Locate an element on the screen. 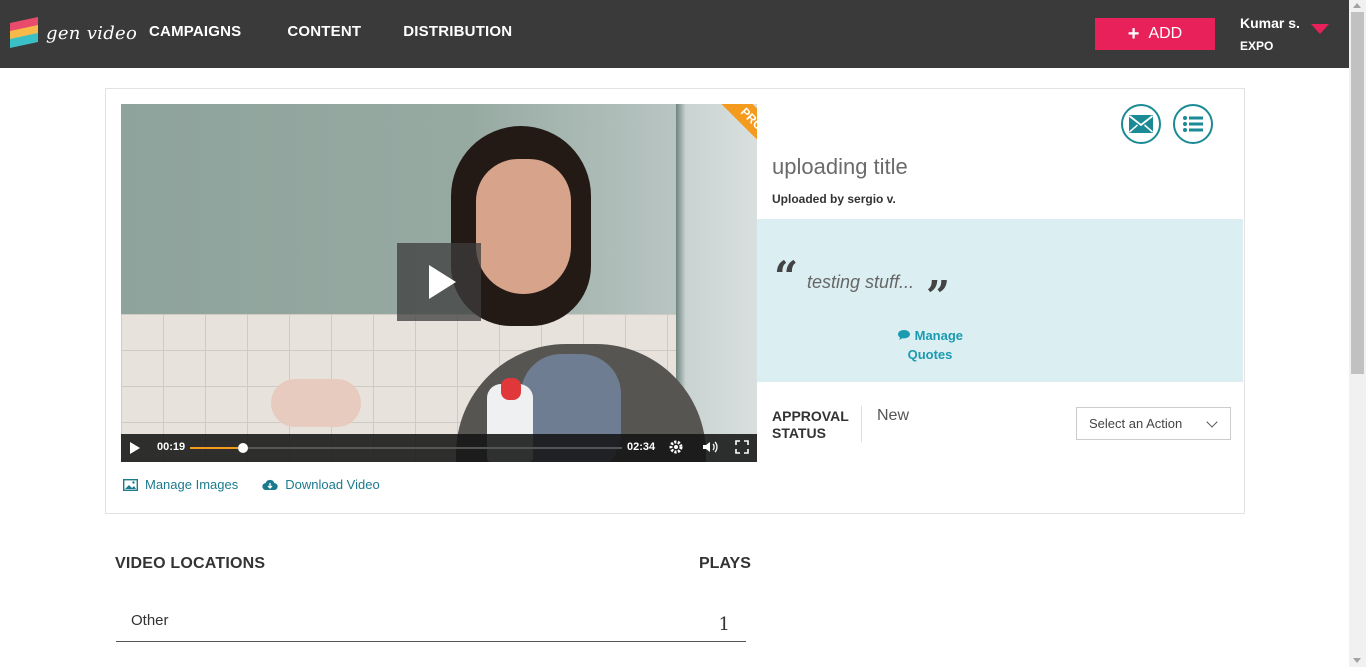 The height and width of the screenshot is (667, 1366). list-button is located at coordinates (1193, 124).